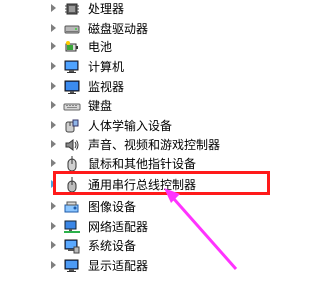 The image size is (320, 291). I want to click on tree-item-label: 网络适配器, so click(118, 227).